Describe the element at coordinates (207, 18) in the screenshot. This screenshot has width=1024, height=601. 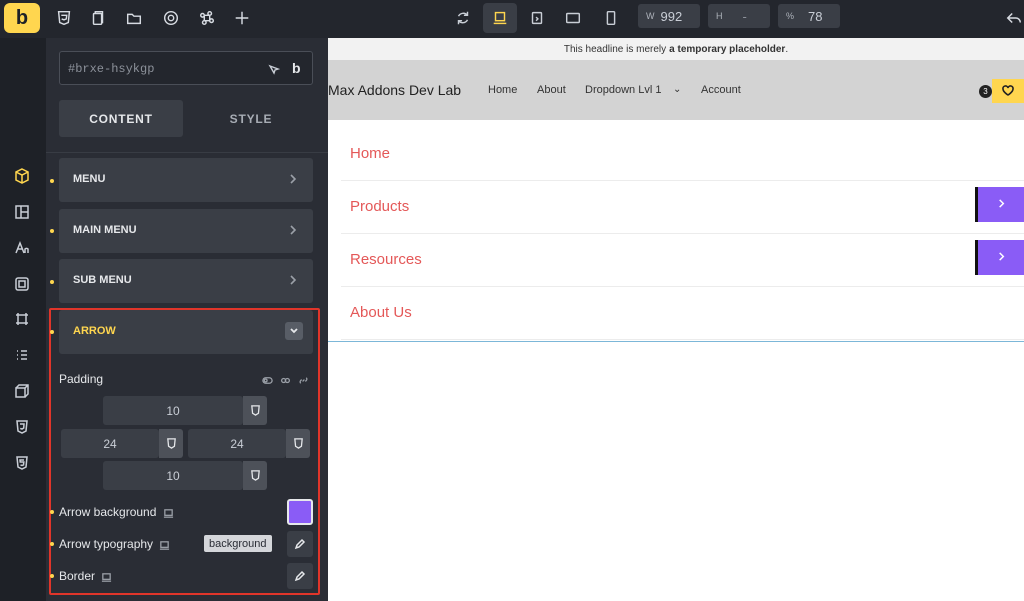
I see `command-icon` at that location.